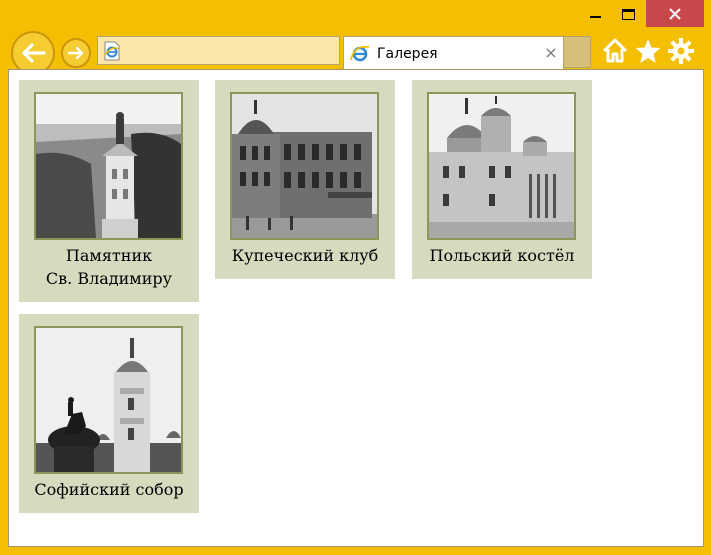  Describe the element at coordinates (501, 166) in the screenshot. I see `polish-church-photo` at that location.